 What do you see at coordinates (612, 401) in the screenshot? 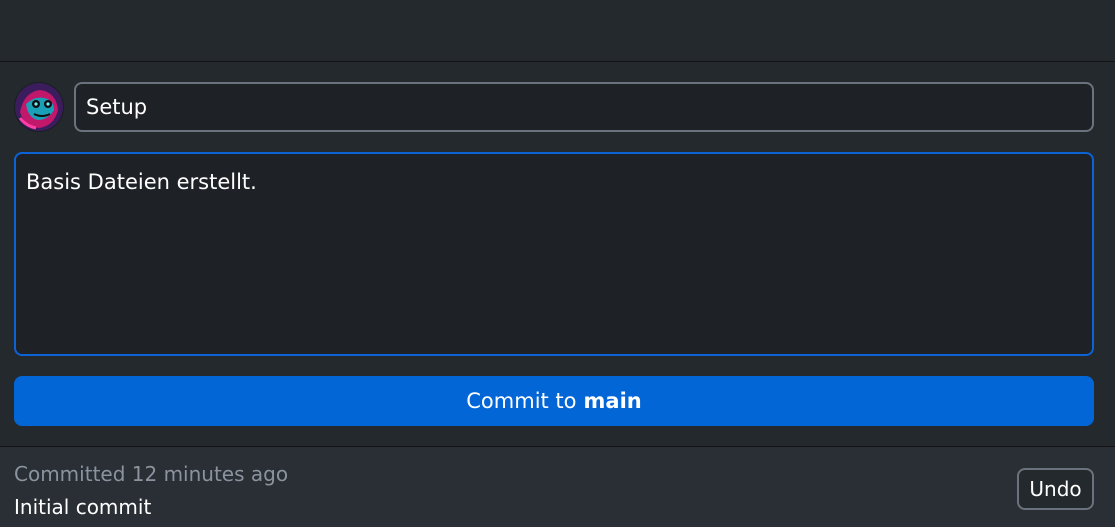
I see `commit-branch-name: main` at bounding box center [612, 401].